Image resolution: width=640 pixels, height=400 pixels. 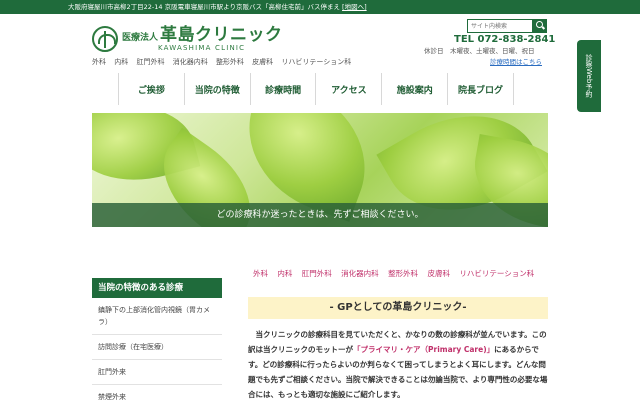 What do you see at coordinates (284, 89) in the screenshot?
I see `nav-hours: 診療時間` at bounding box center [284, 89].